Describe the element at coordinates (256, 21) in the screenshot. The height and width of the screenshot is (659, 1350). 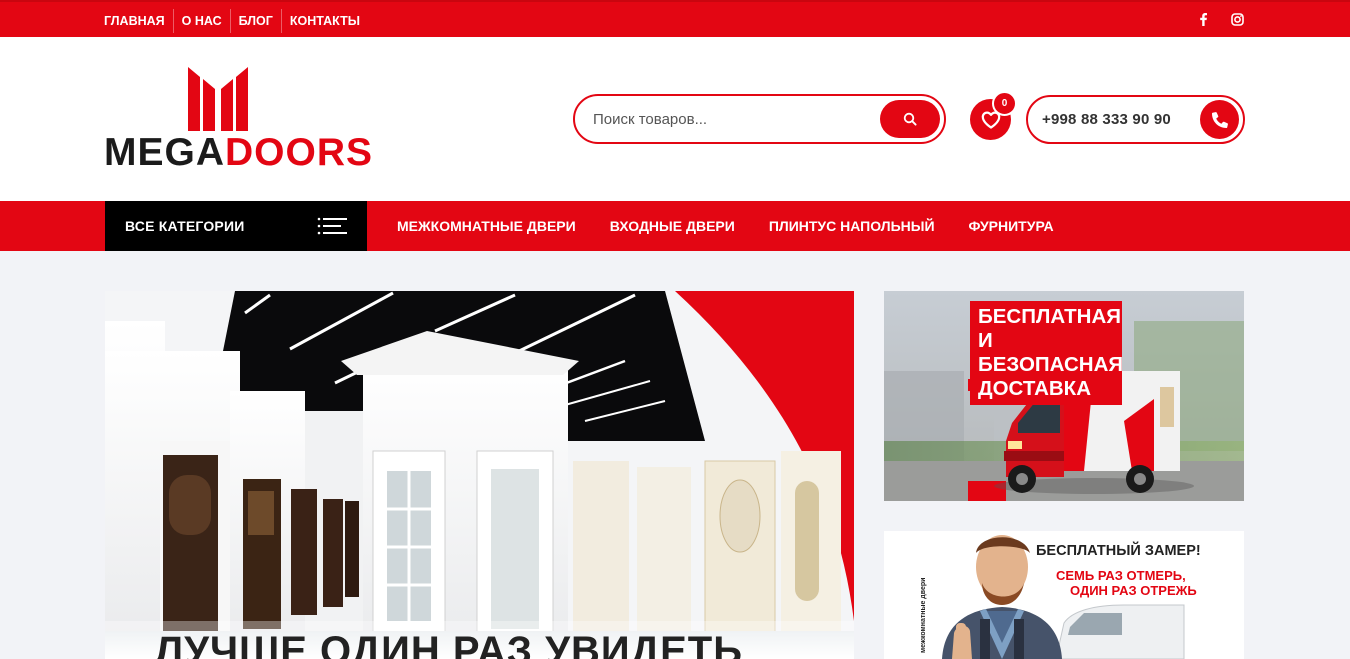
I see `top-nav-blog: БЛОГ` at that location.